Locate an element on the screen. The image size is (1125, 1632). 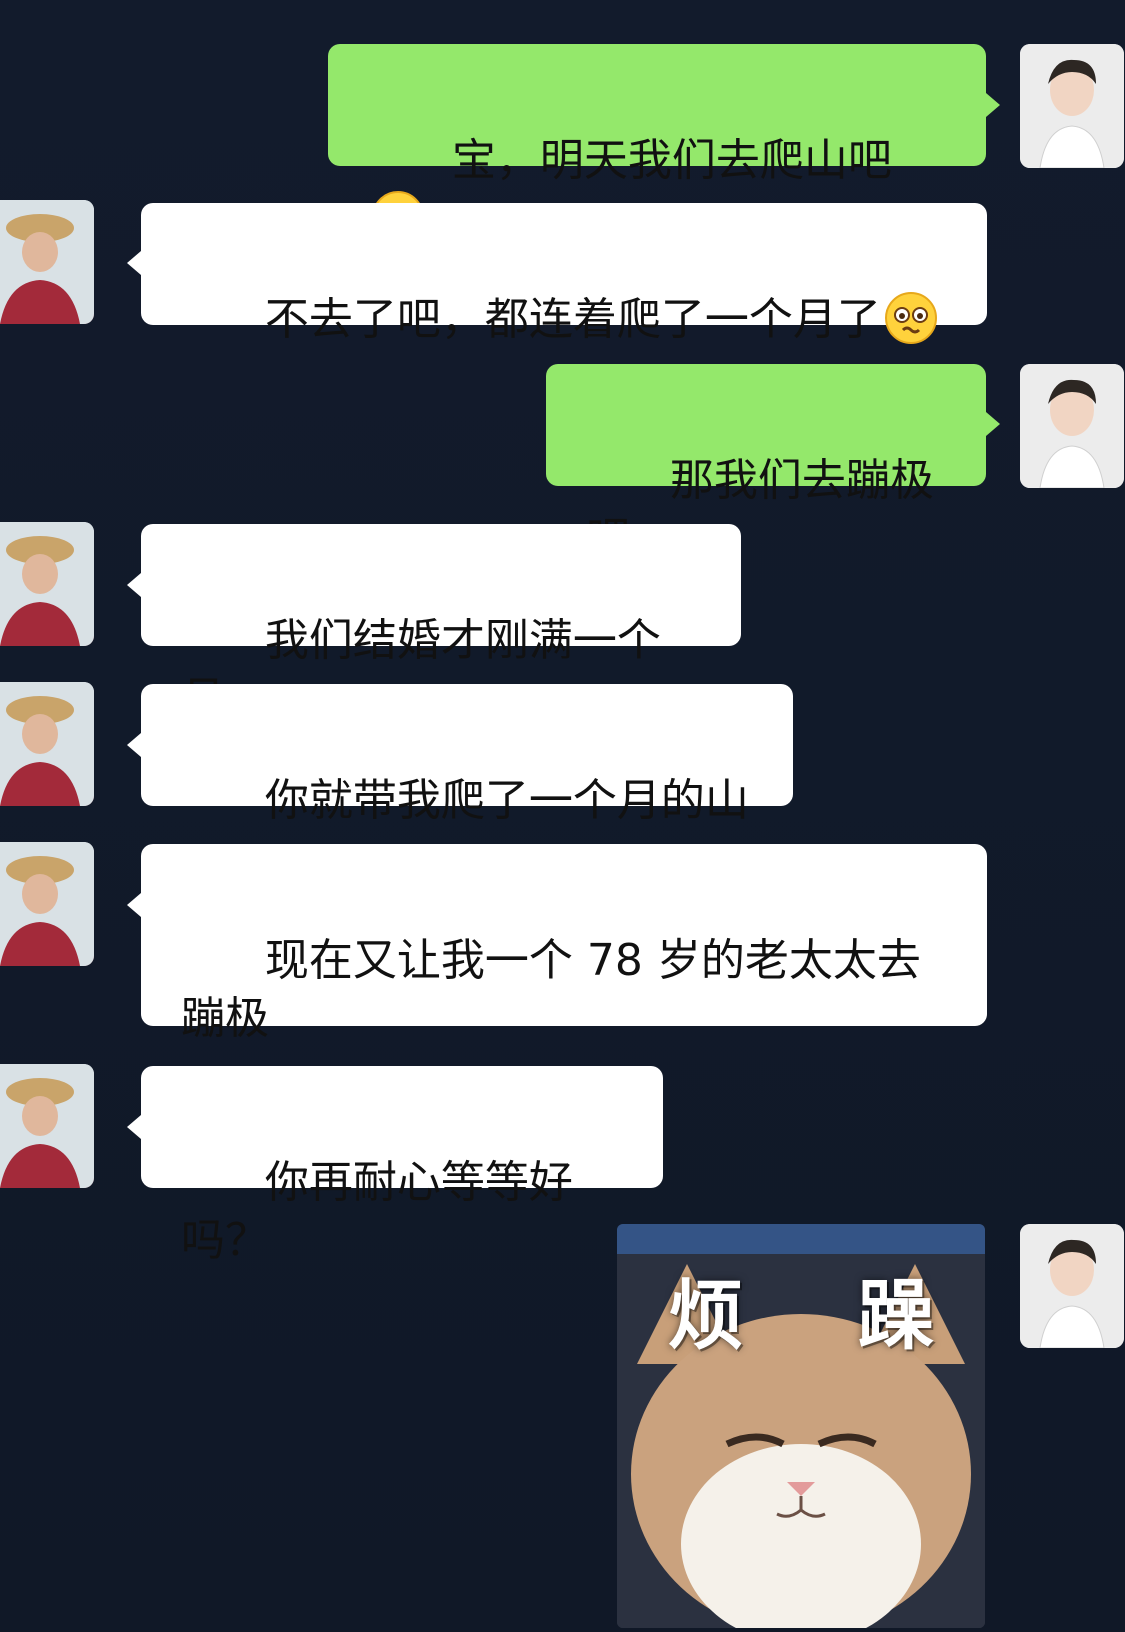
sticker-caption: 烦 躁 is located at coordinates (823, 1315).